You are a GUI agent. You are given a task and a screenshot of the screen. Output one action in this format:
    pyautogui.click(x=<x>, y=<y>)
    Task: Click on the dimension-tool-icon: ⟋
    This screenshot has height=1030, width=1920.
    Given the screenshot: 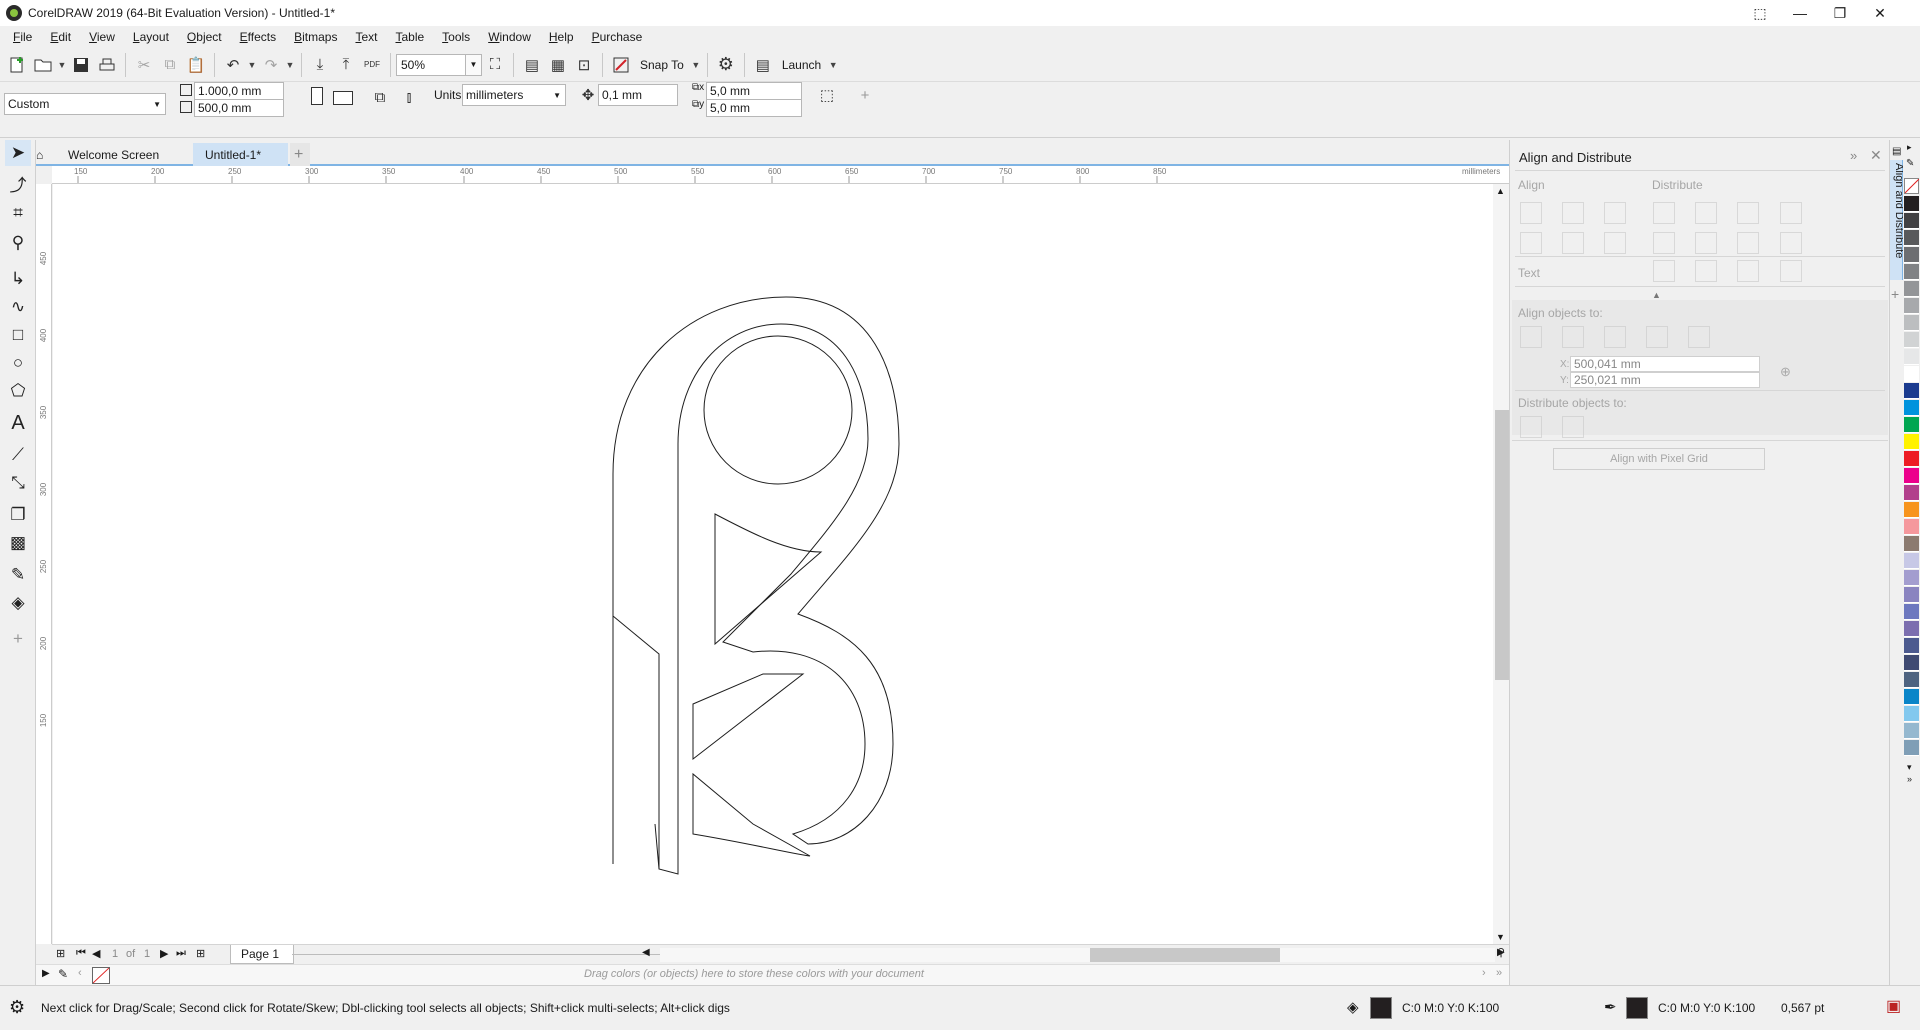 What is the action you would take?
    pyautogui.click(x=18, y=455)
    